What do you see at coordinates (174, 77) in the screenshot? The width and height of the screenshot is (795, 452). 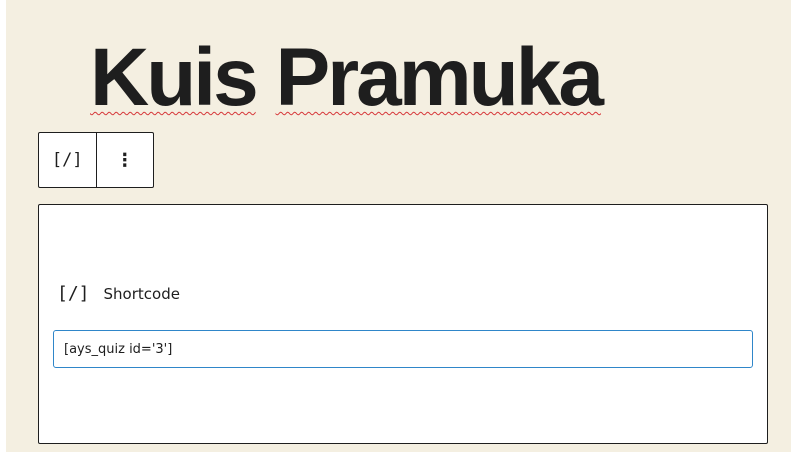 I see `post-title-word: Kuis` at bounding box center [174, 77].